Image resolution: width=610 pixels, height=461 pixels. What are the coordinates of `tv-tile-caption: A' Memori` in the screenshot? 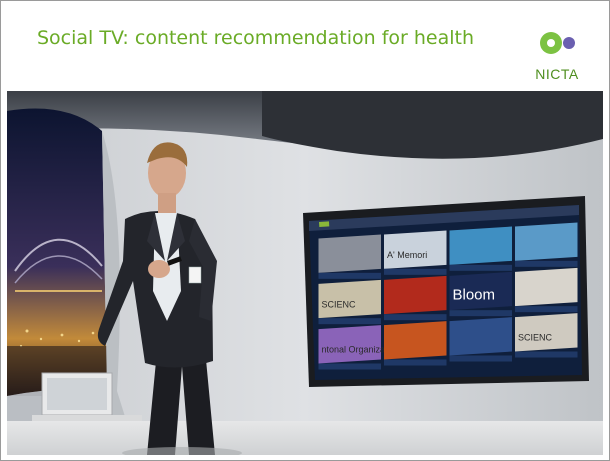 It's located at (407, 255).